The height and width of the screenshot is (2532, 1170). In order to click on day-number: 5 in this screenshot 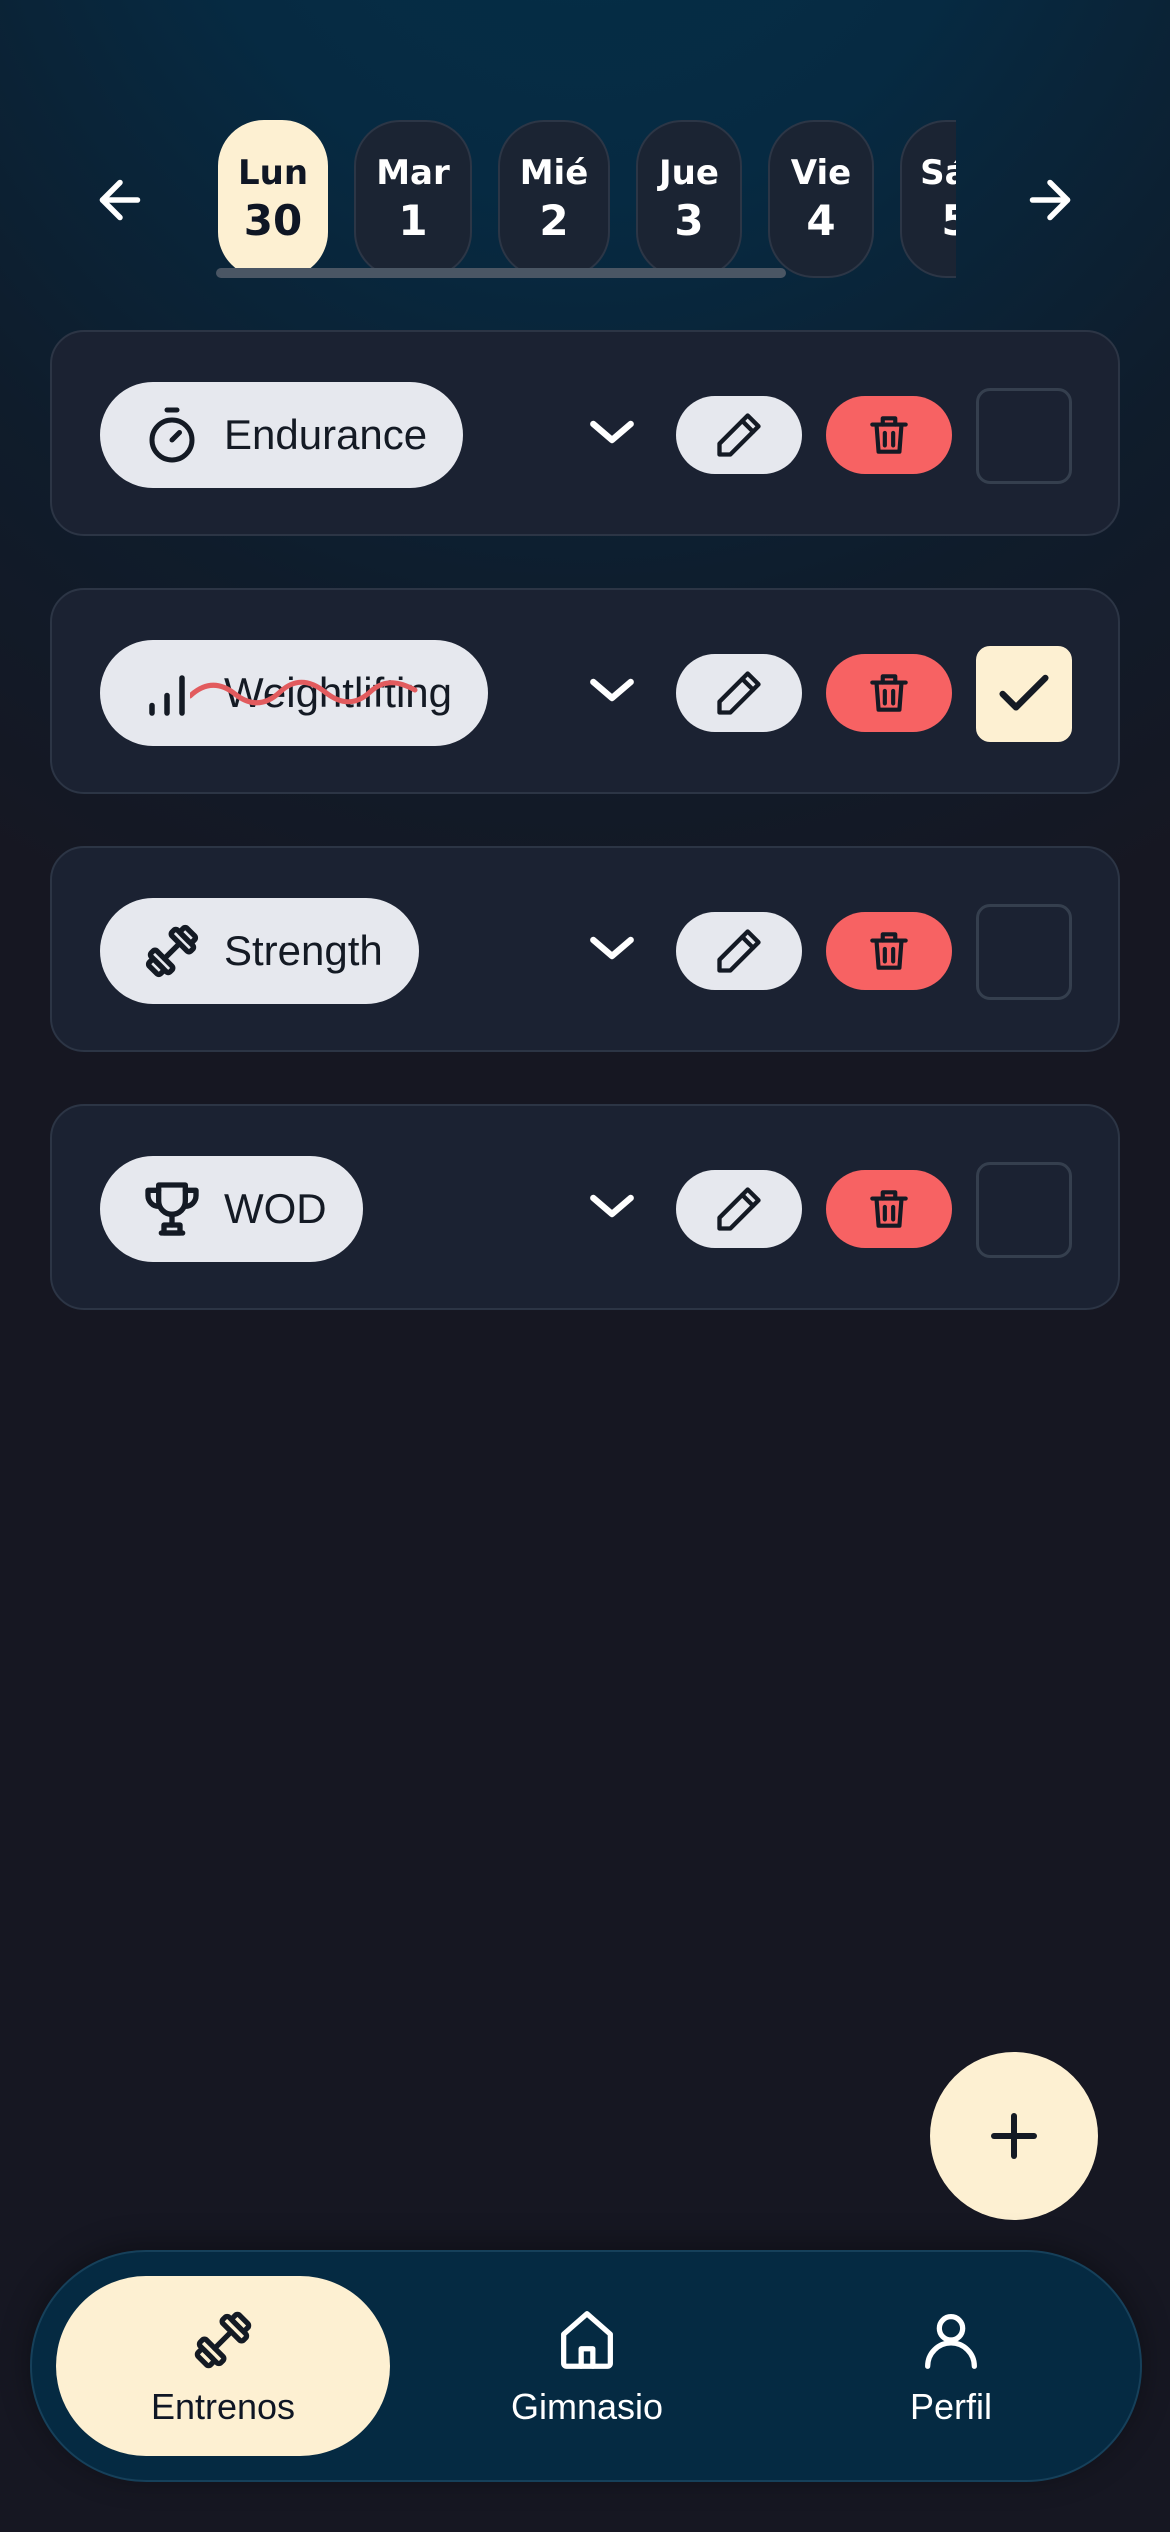, I will do `click(948, 220)`.